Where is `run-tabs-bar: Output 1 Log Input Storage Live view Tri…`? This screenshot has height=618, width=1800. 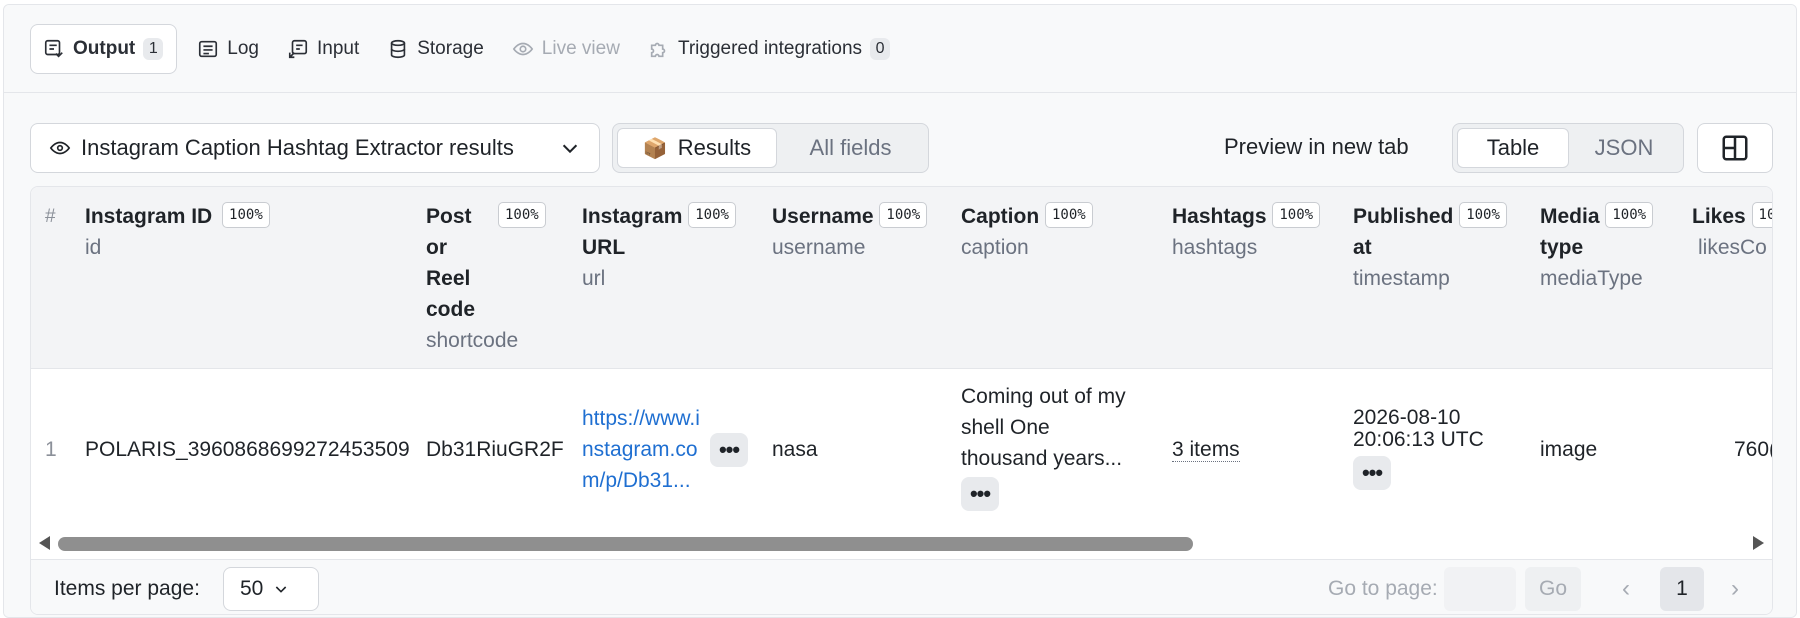
run-tabs-bar: Output 1 Log Input Storage Live view Tri… is located at coordinates (900, 49).